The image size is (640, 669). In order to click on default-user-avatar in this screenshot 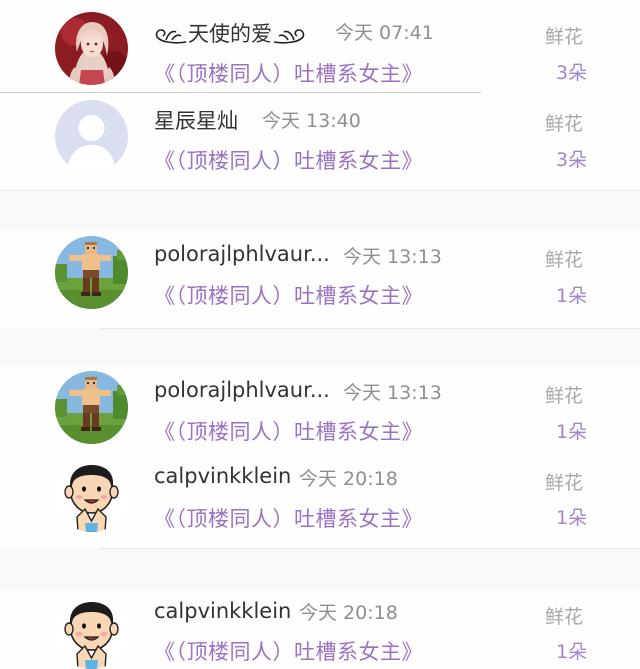, I will do `click(91, 136)`.